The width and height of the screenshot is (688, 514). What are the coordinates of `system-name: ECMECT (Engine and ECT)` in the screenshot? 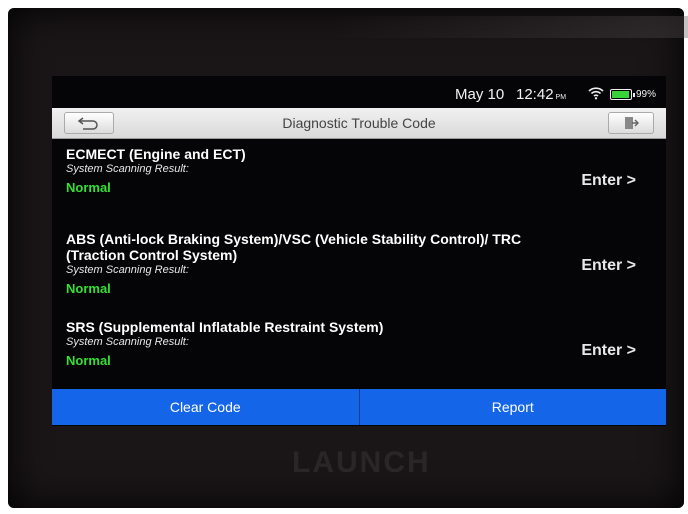 It's located at (156, 154).